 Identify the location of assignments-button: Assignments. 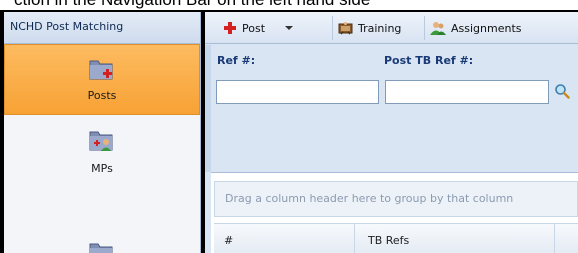
(476, 28).